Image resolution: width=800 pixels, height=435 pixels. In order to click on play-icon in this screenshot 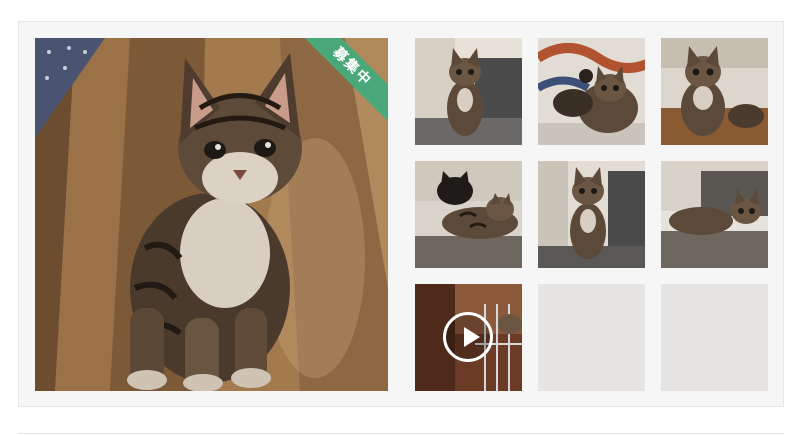, I will do `click(468, 337)`.